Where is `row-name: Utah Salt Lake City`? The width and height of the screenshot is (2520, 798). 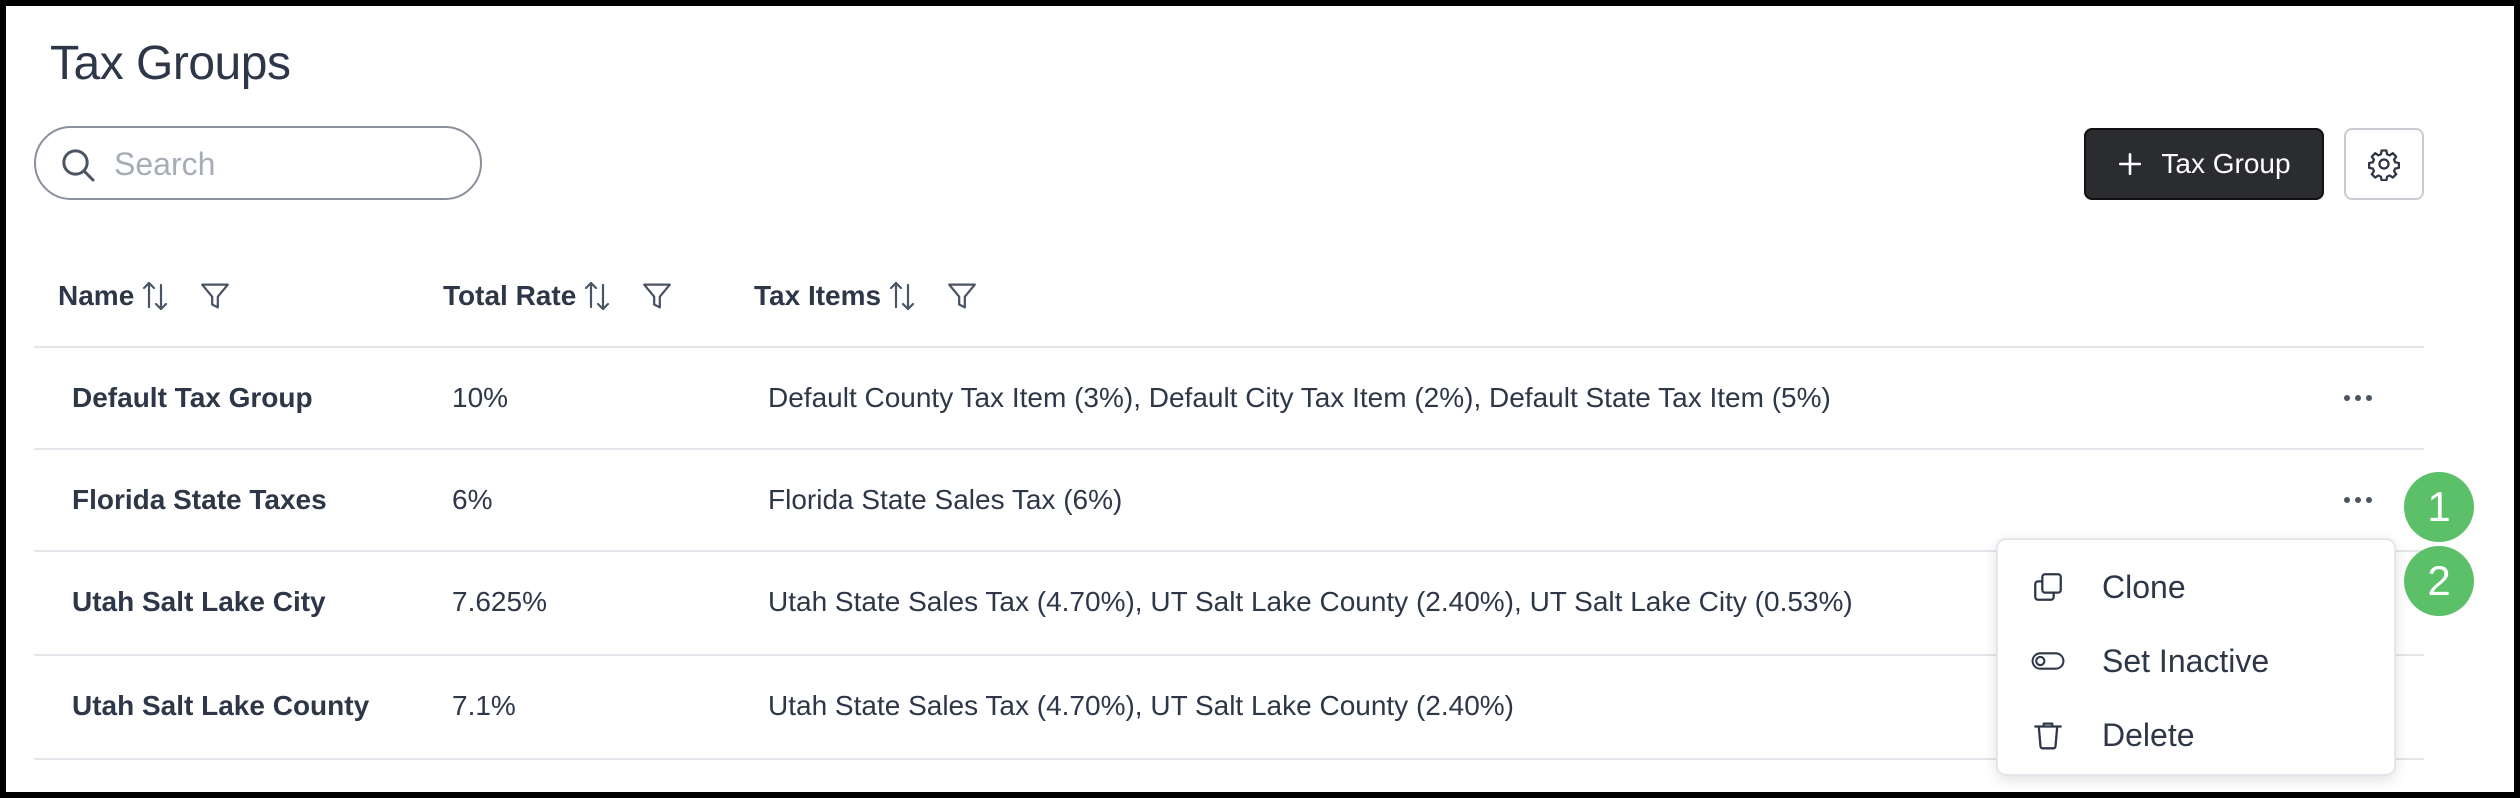
row-name: Utah Salt Lake City is located at coordinates (199, 601).